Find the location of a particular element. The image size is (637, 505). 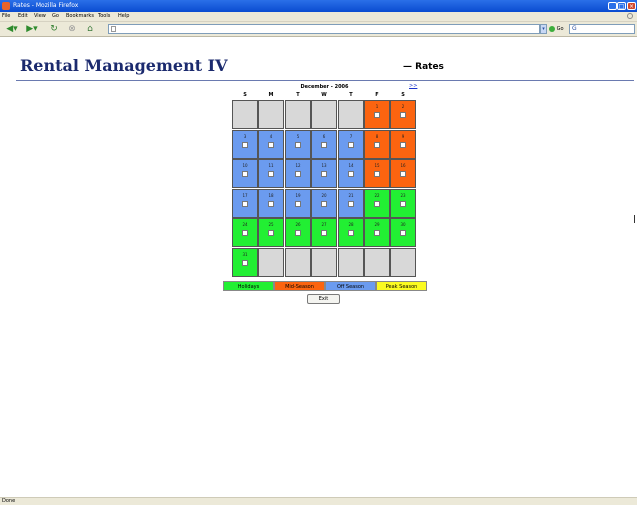

menu-bookmarks: Bookmarks is located at coordinates (80, 16).